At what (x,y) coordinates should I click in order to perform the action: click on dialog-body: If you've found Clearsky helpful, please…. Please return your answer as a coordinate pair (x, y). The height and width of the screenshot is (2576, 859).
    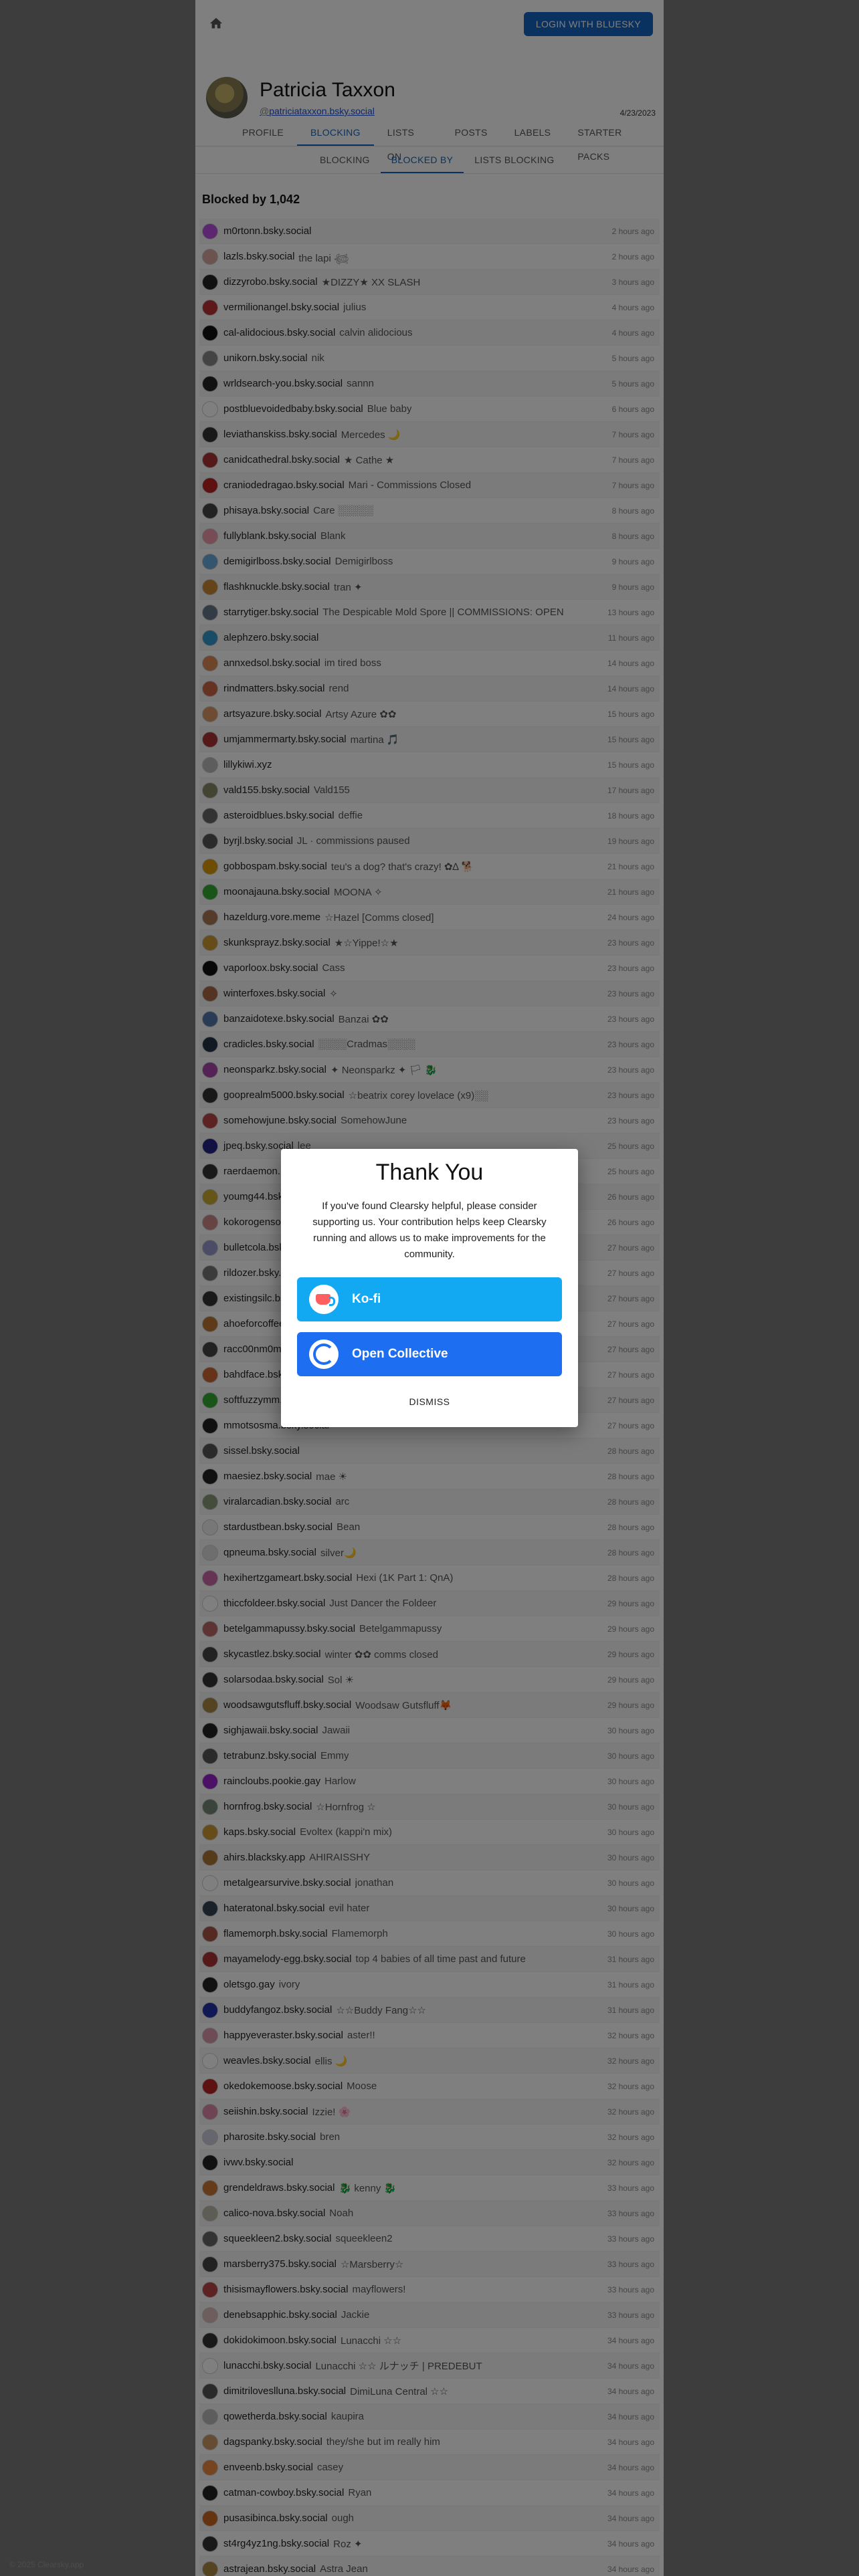
    Looking at the image, I should click on (429, 1230).